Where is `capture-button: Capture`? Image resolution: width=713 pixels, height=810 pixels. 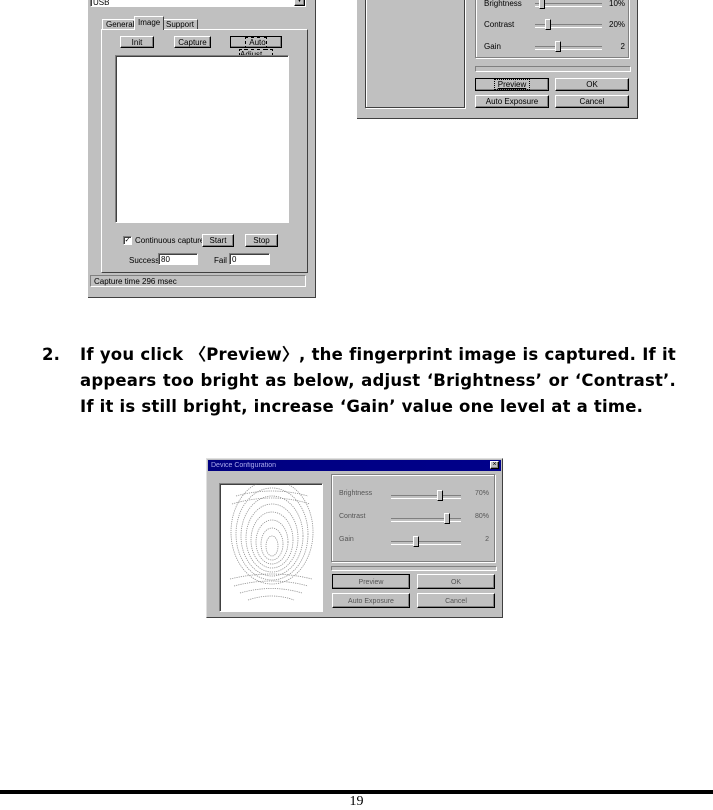
capture-button: Capture is located at coordinates (192, 42).